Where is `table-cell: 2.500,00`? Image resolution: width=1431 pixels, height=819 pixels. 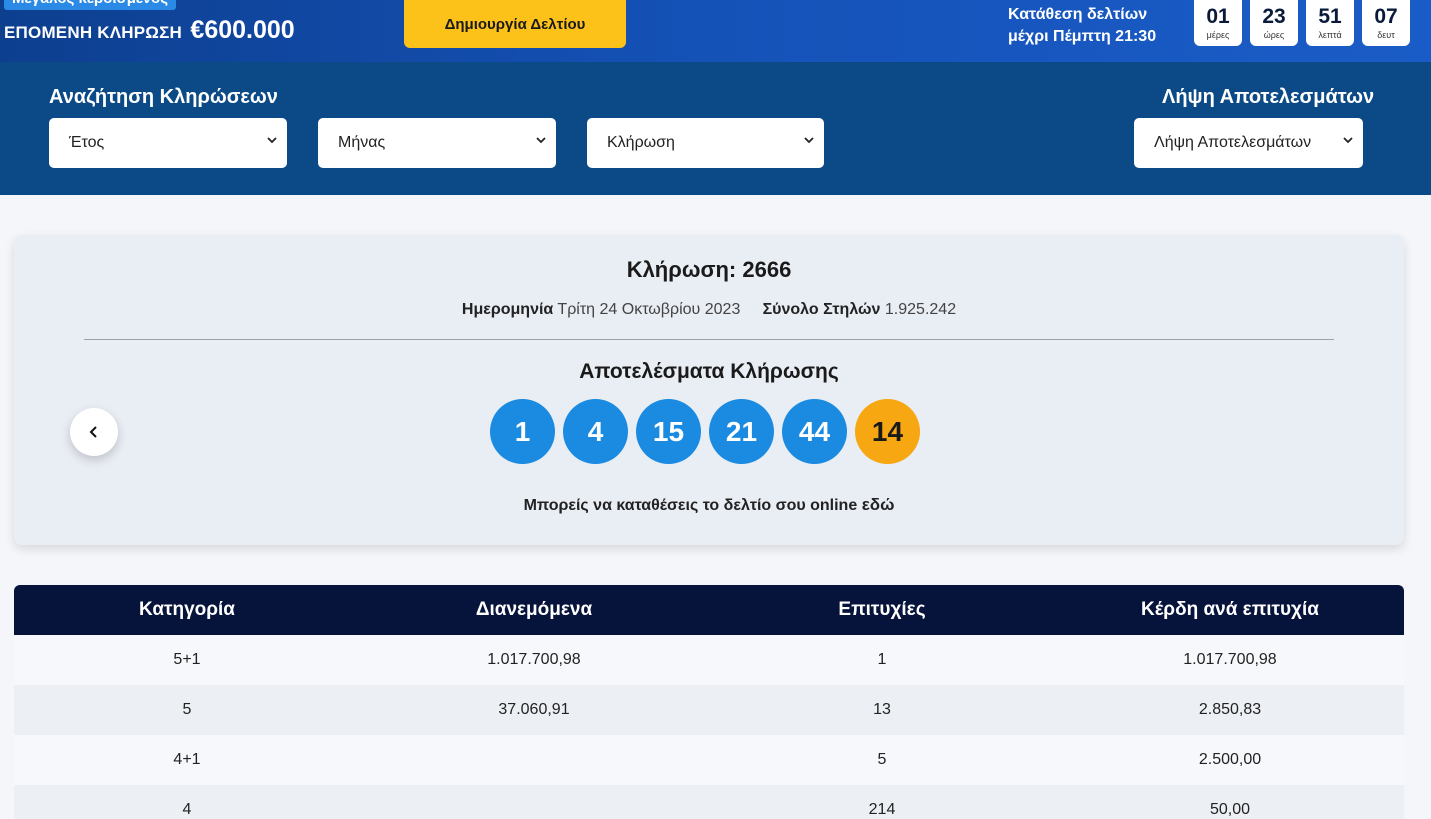
table-cell: 2.500,00 is located at coordinates (1230, 759).